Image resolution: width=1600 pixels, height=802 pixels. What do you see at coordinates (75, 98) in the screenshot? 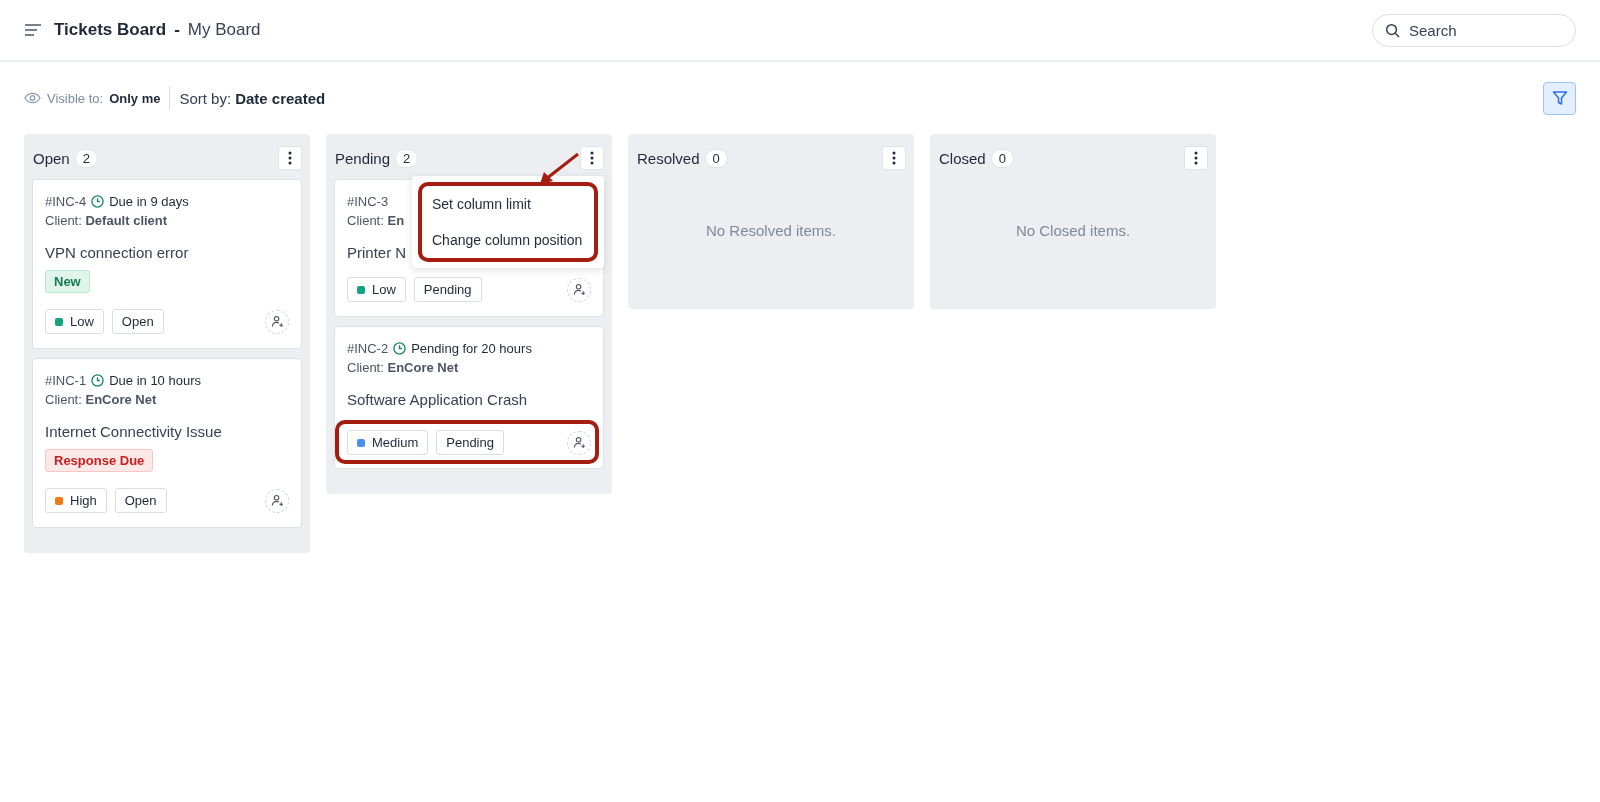
I see `visibility-label: Visible to:` at bounding box center [75, 98].